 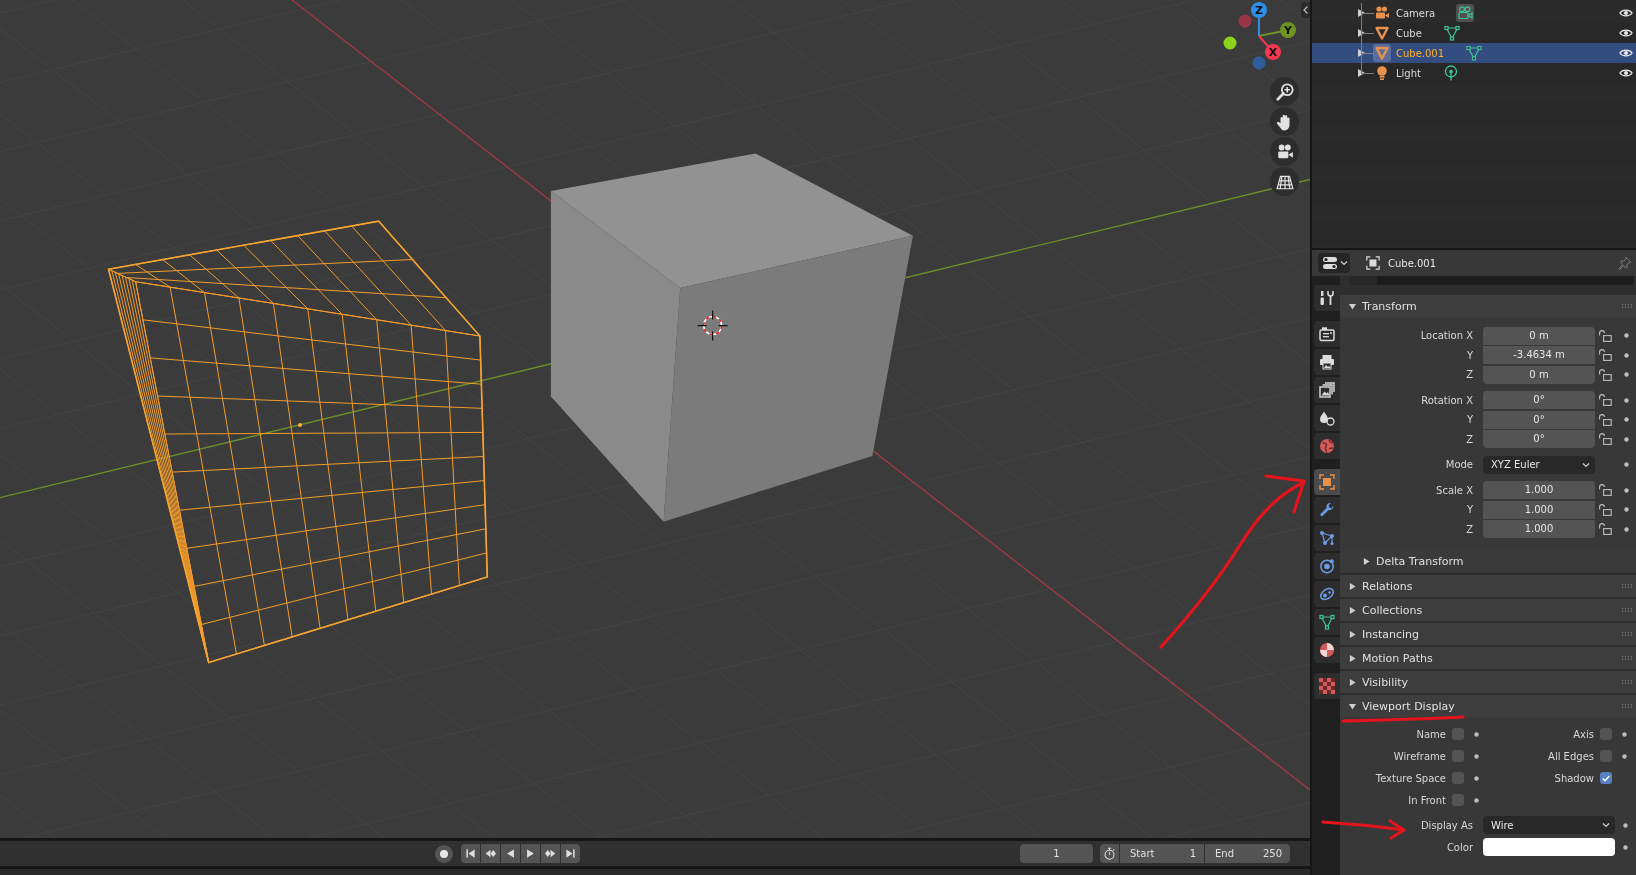 I want to click on camera-outline-icon, so click(x=1465, y=13).